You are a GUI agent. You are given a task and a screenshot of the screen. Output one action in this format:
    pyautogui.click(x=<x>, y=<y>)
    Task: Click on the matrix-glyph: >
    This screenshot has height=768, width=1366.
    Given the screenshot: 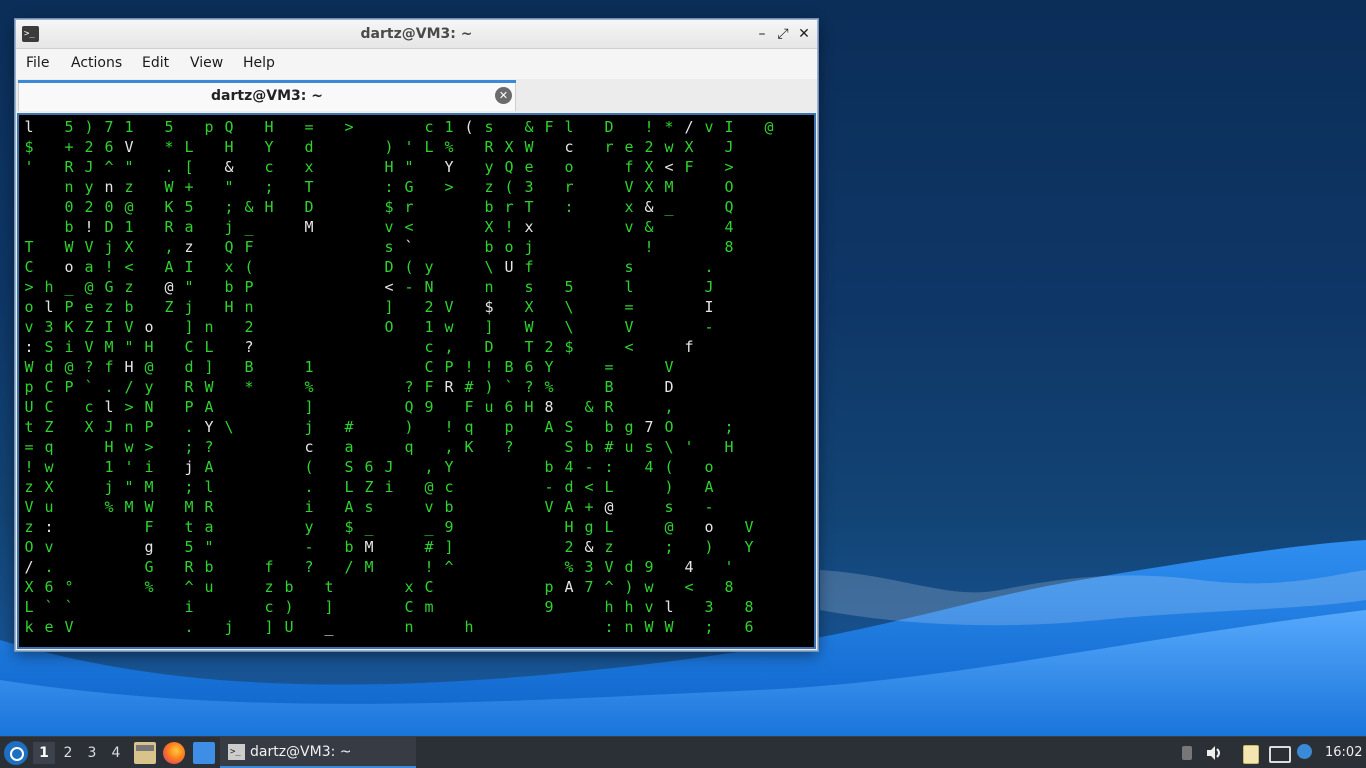 What is the action you would take?
    pyautogui.click(x=349, y=127)
    